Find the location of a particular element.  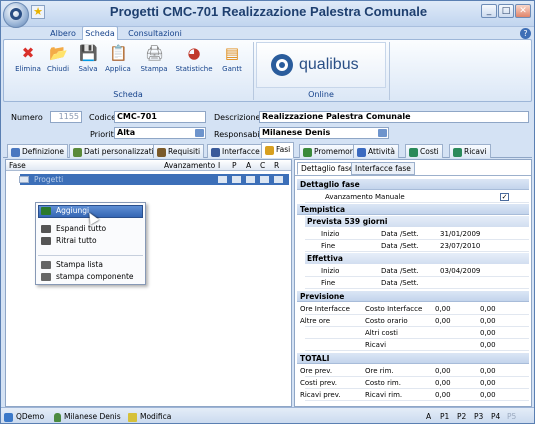

minimize-button: _ is located at coordinates (489, 11).